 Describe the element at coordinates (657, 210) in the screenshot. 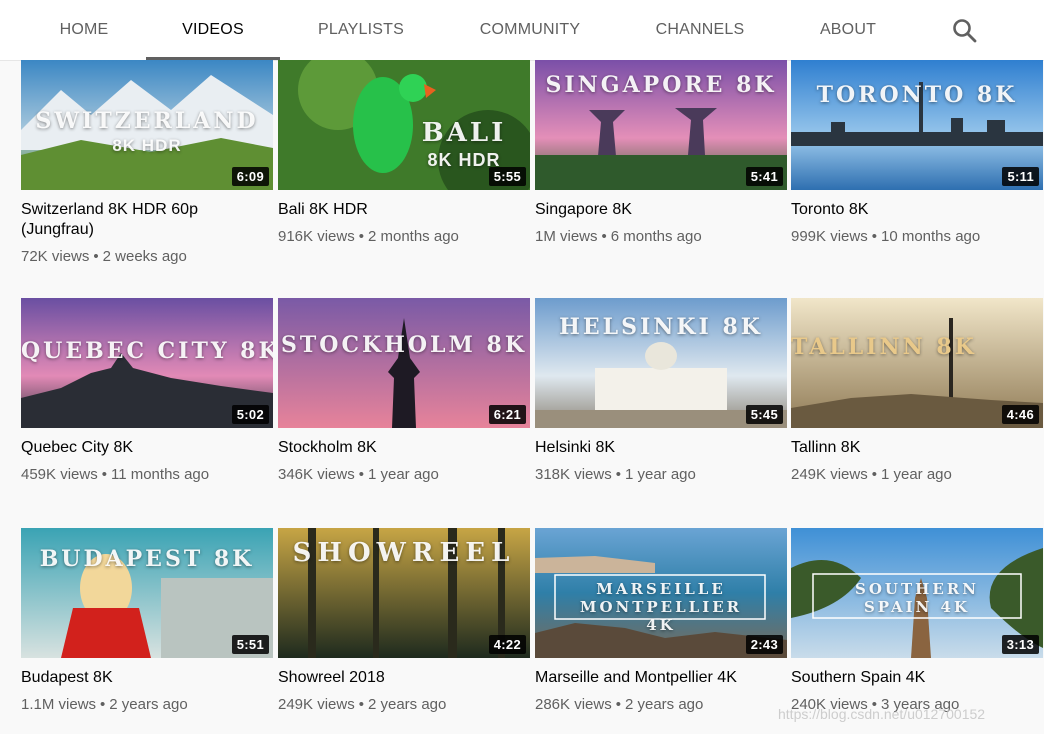

I see `video-title: Singapore 8K` at that location.